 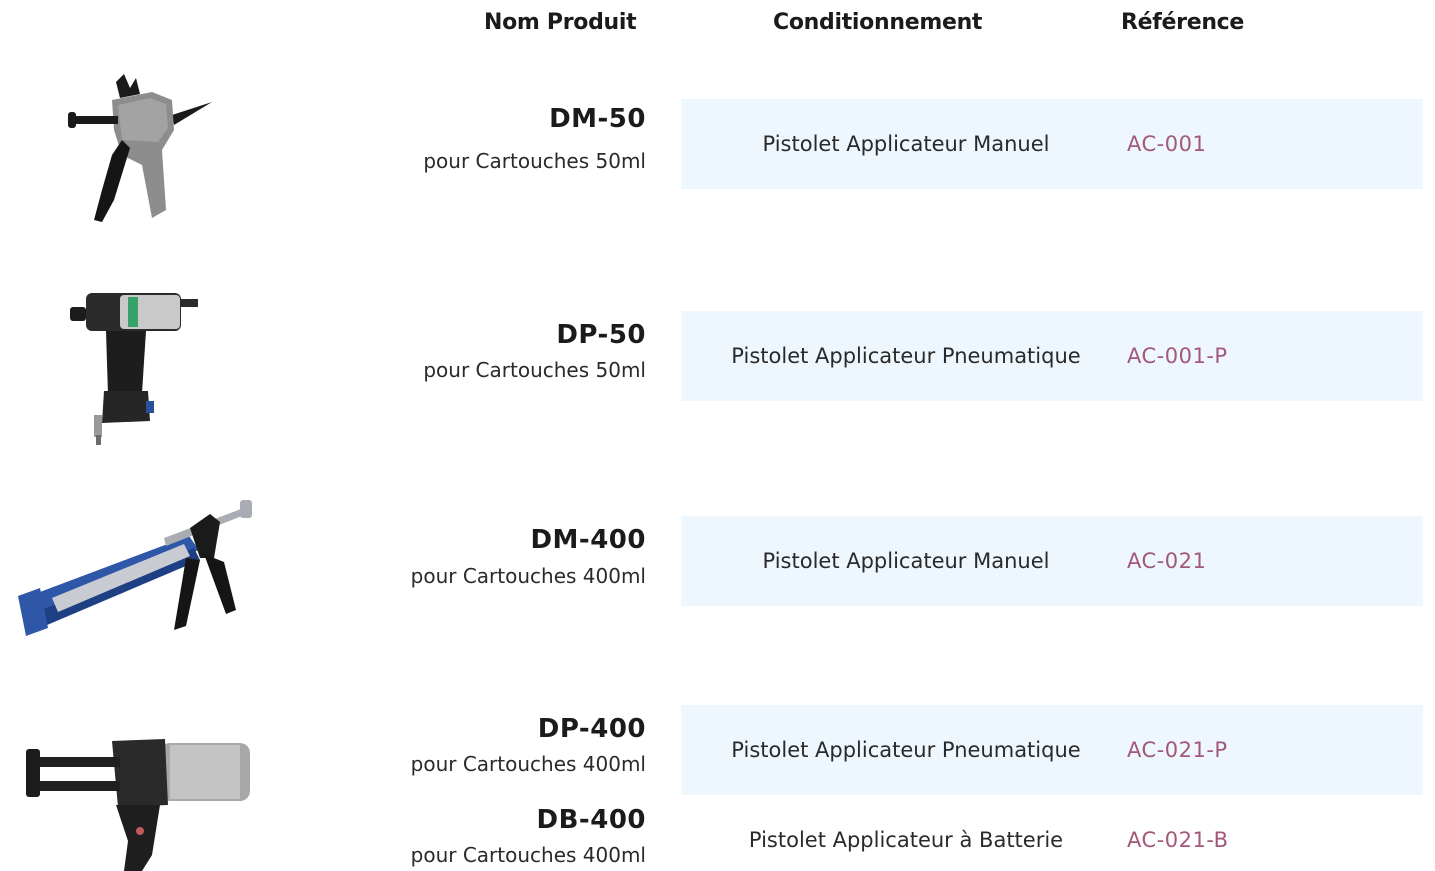 I want to click on product-subtitle-dp-50: pour Cartouches 50ml, so click(x=534, y=370).